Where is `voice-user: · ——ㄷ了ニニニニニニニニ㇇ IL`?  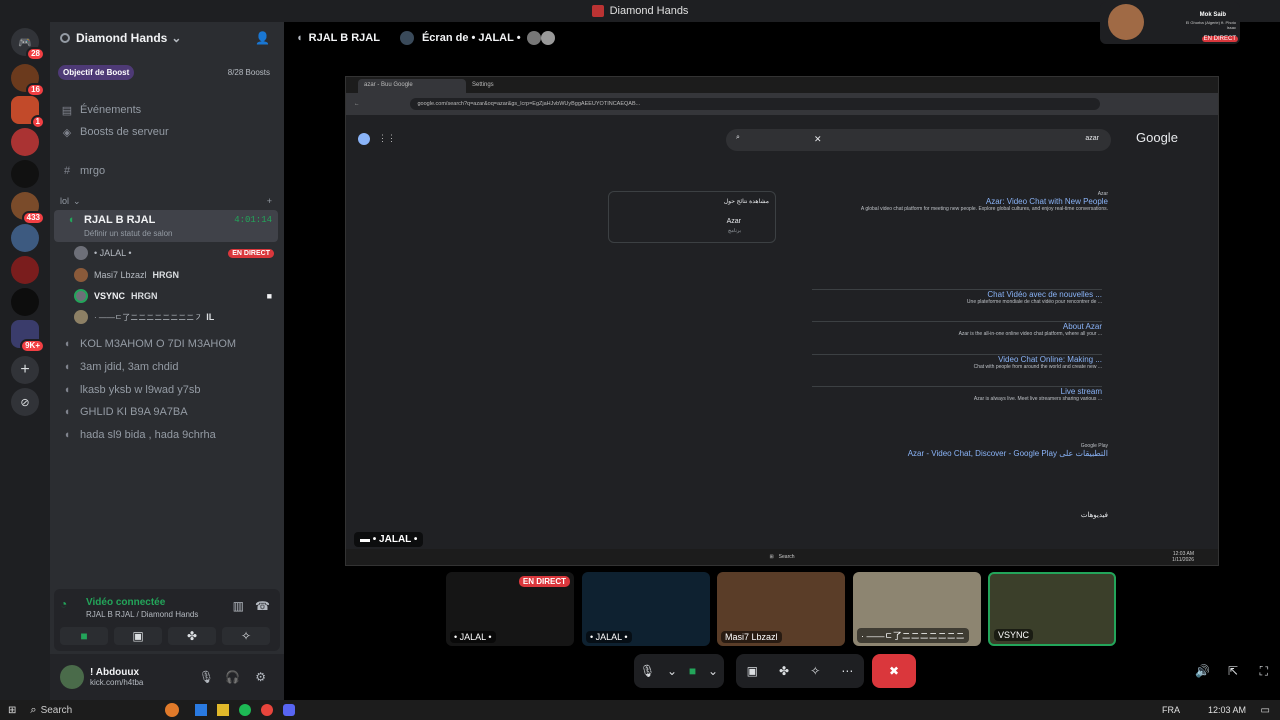
voice-user: · ——ㄷ了ニニニニニニニニ㇇ IL is located at coordinates (174, 317).